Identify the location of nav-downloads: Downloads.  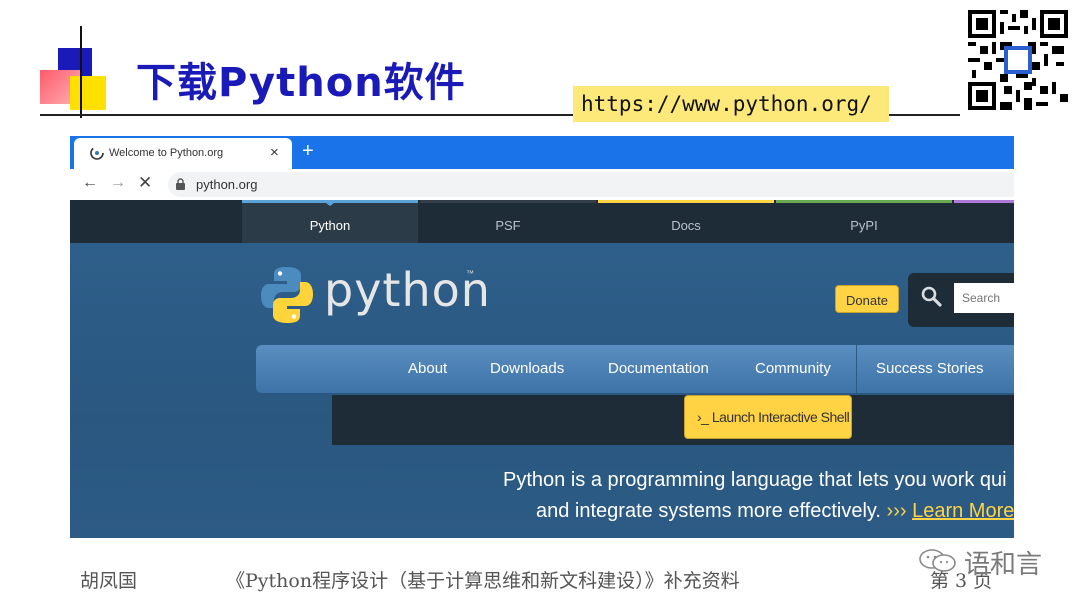
(527, 368).